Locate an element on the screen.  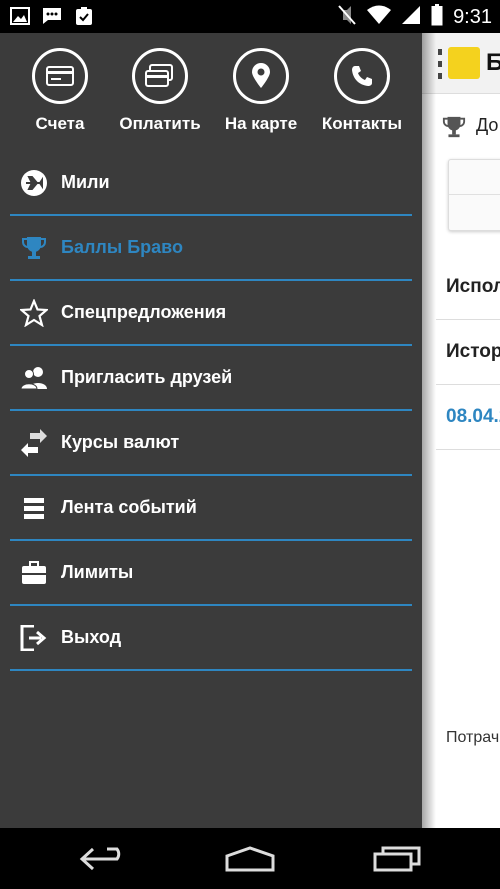
quick-action-label: Контакты is located at coordinates (362, 123).